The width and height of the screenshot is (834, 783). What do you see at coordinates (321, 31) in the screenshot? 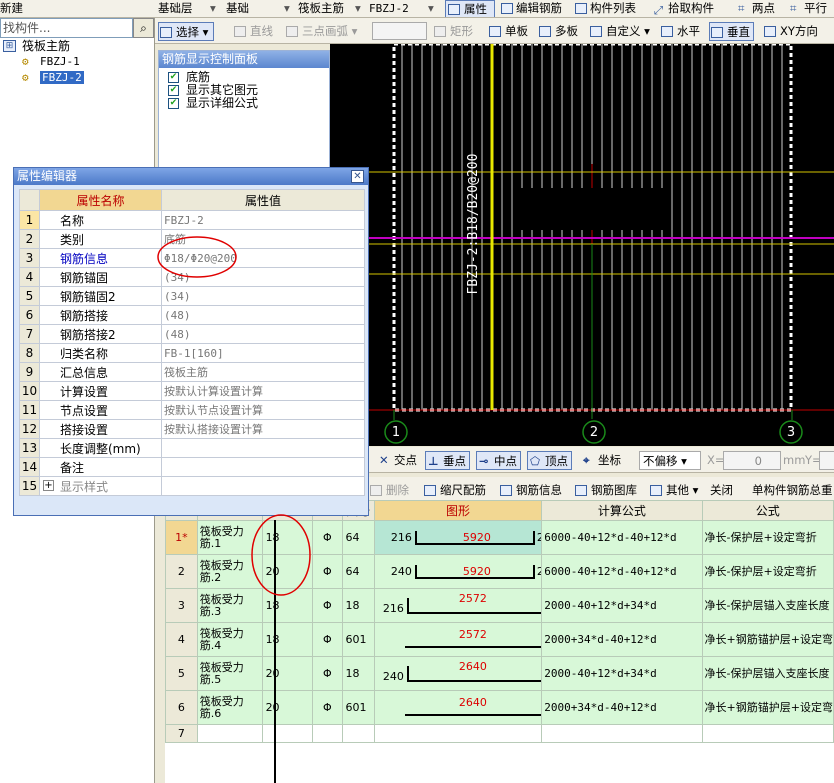
I see `arc-button: 三点画弧 ▾` at bounding box center [321, 31].